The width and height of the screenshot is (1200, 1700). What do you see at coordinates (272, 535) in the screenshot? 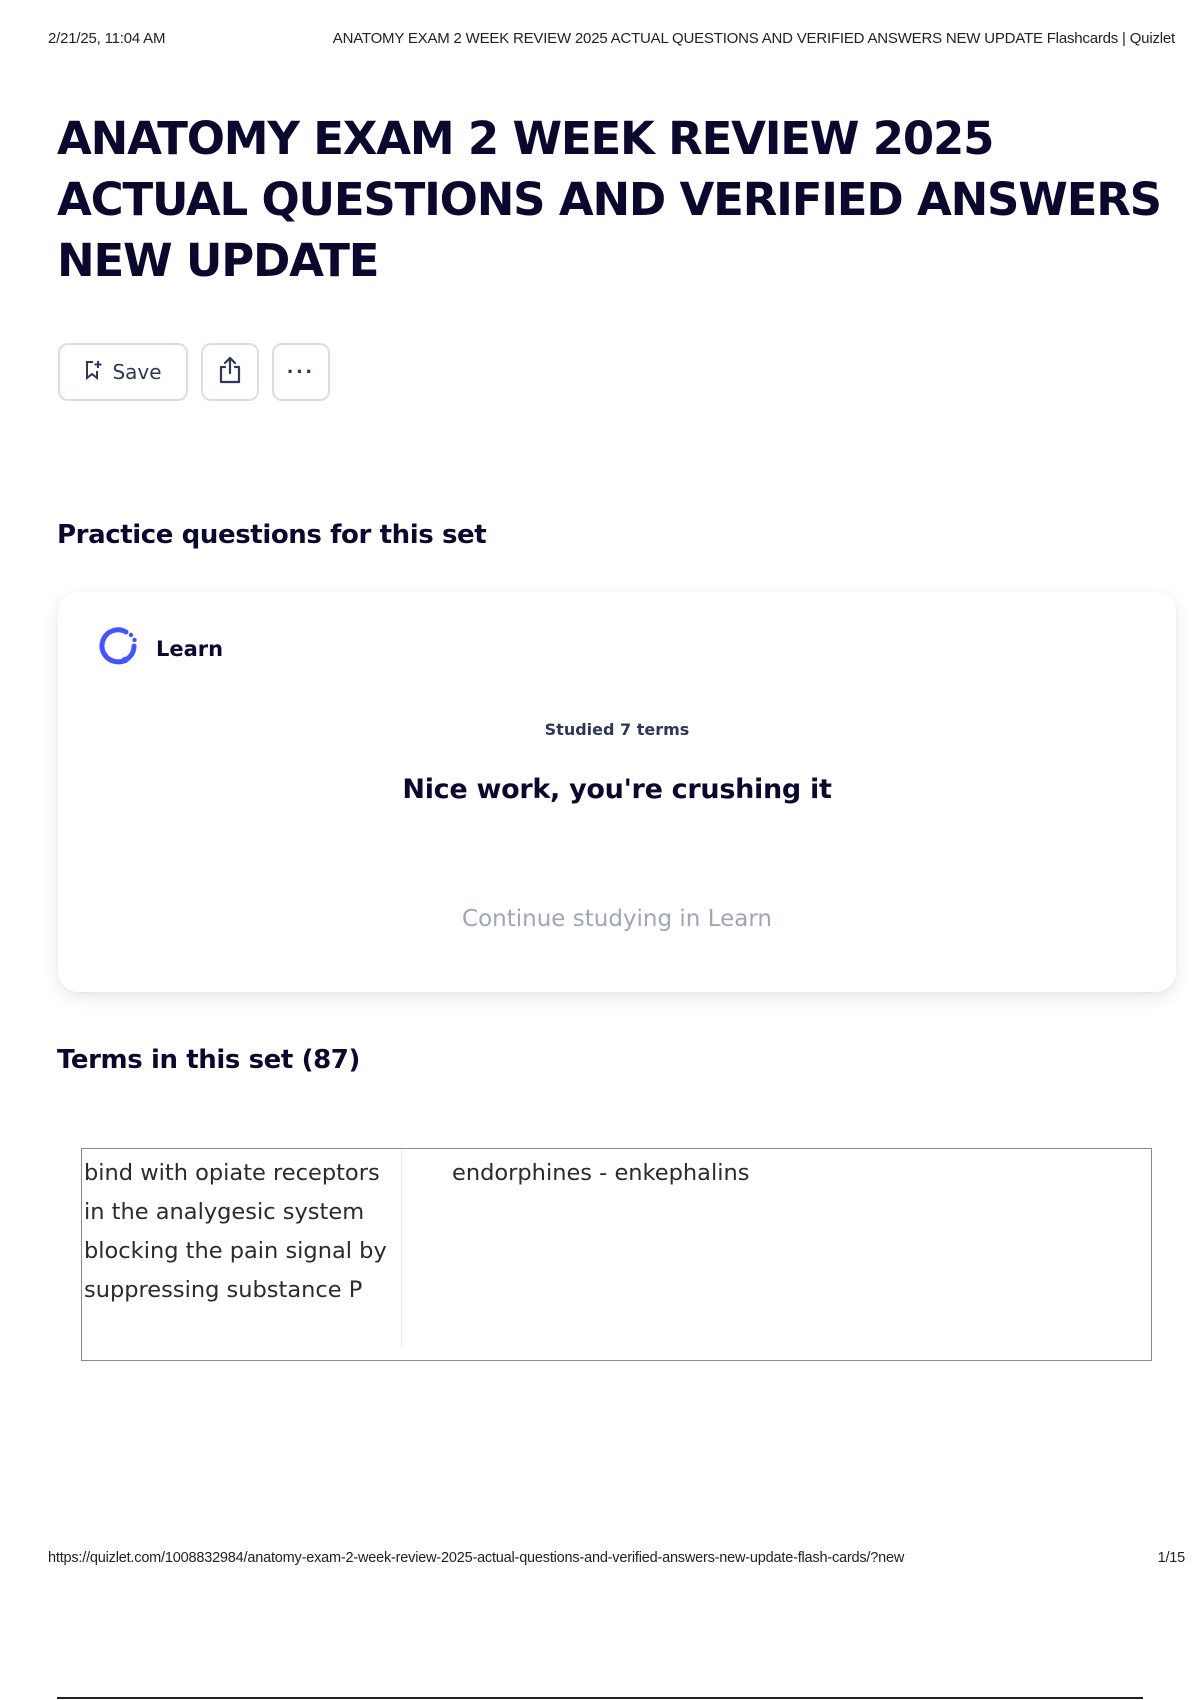
I see `practice-heading: Practice questions for this set` at bounding box center [272, 535].